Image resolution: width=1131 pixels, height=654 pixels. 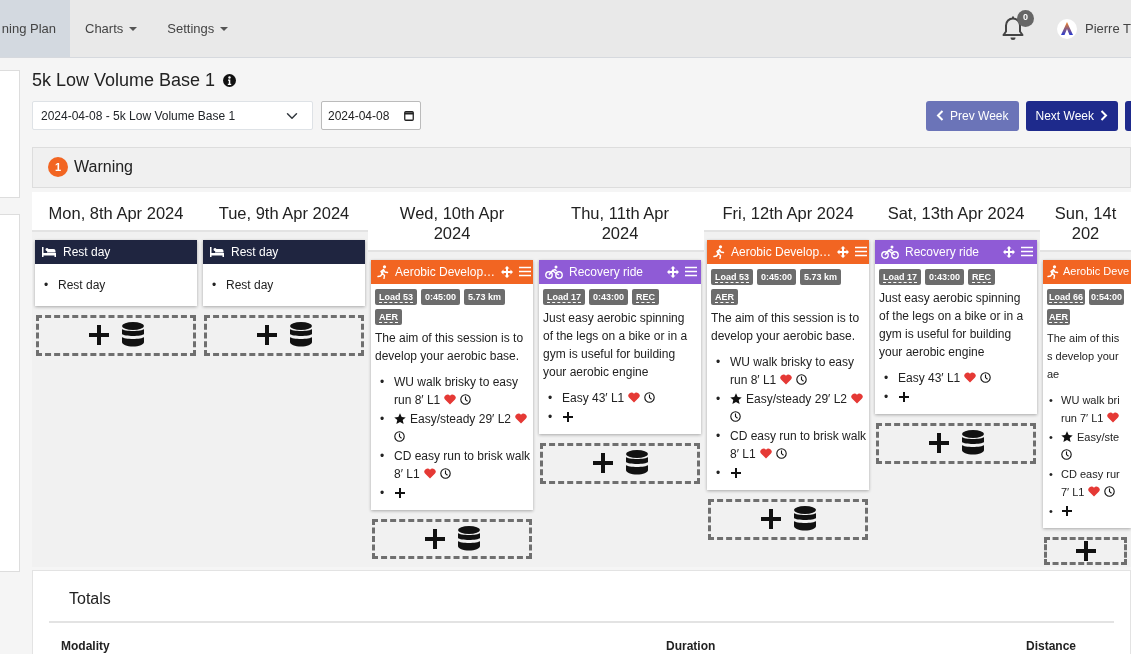 I want to click on user-name: Pierre T, so click(x=1108, y=28).